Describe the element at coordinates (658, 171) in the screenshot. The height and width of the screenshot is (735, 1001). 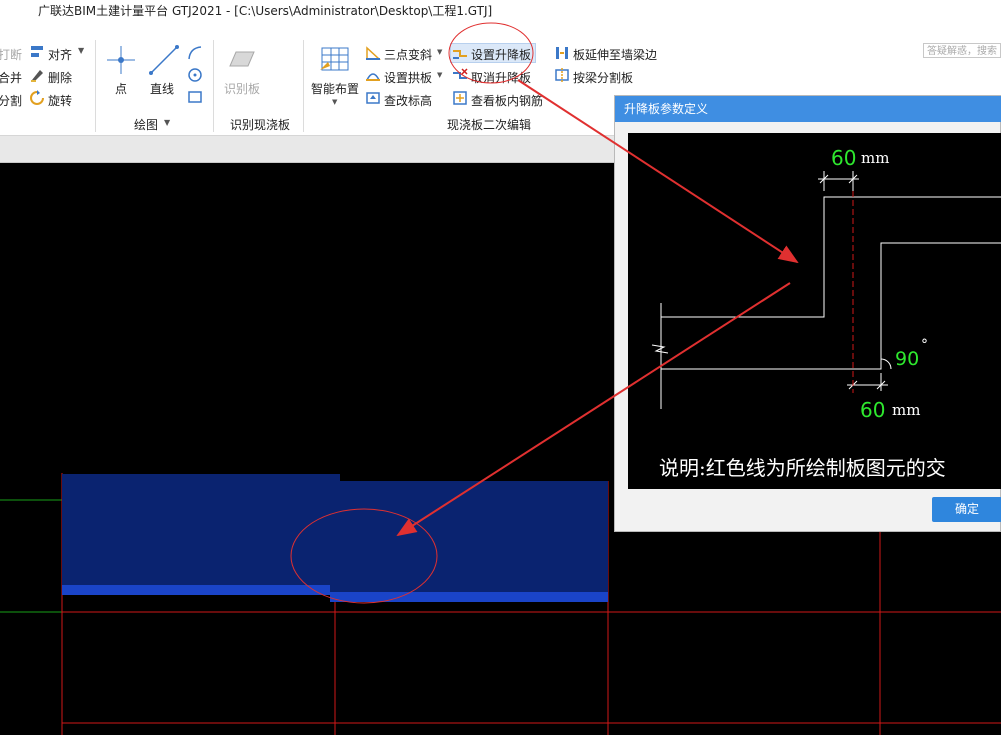
I see `arrow-to-diagram` at that location.